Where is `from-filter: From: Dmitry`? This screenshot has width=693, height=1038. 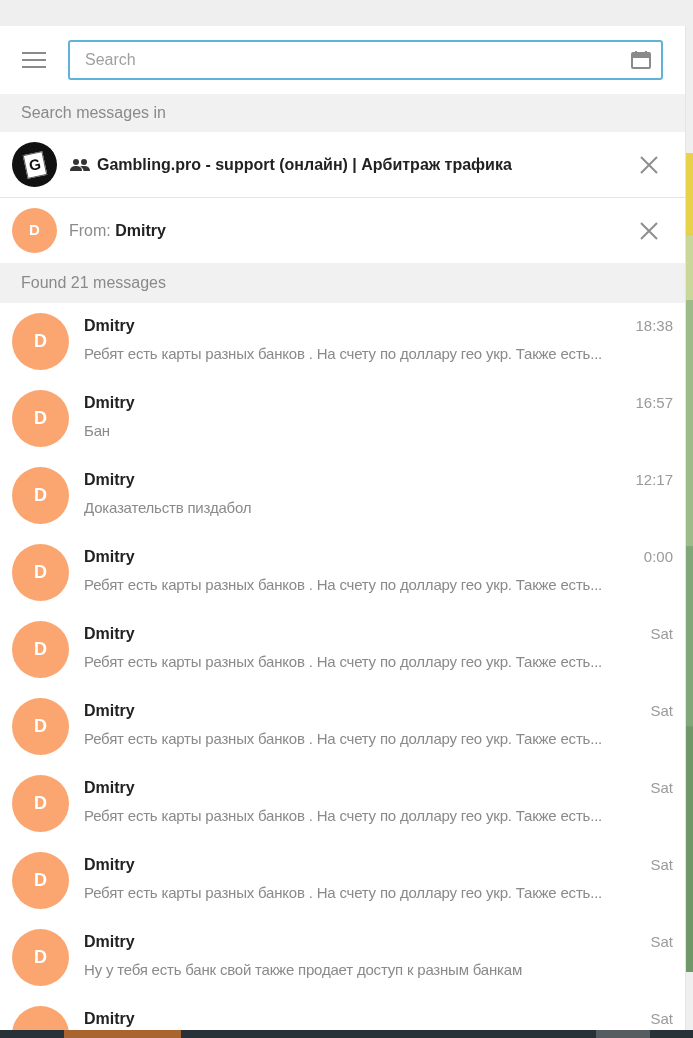 from-filter: From: Dmitry is located at coordinates (118, 230).